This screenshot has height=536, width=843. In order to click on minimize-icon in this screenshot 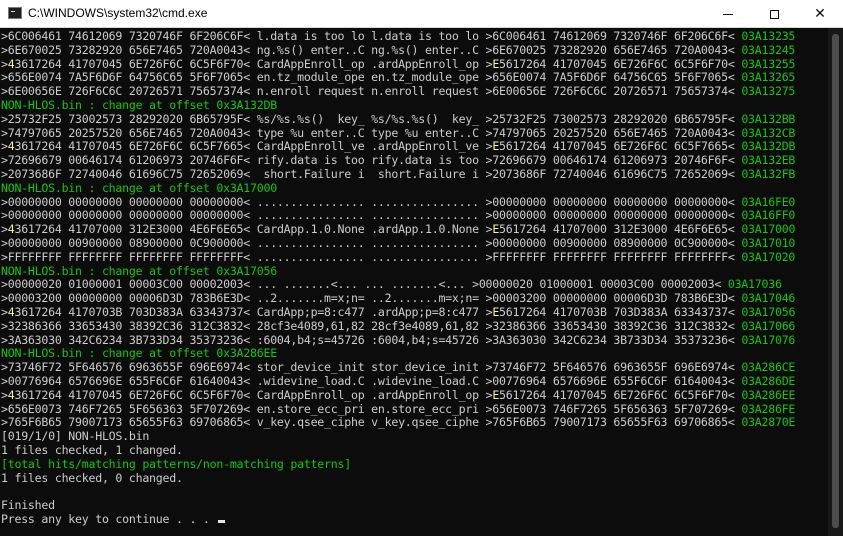, I will do `click(728, 14)`.